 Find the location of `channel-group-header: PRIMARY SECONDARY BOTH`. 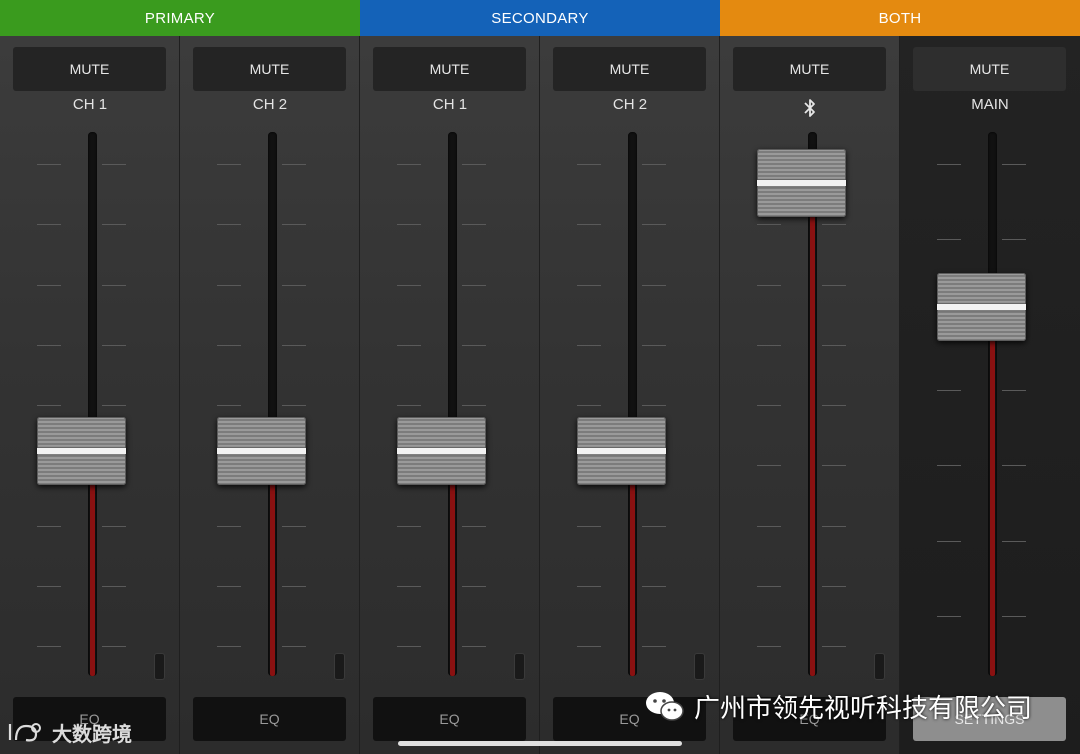

channel-group-header: PRIMARY SECONDARY BOTH is located at coordinates (540, 18).